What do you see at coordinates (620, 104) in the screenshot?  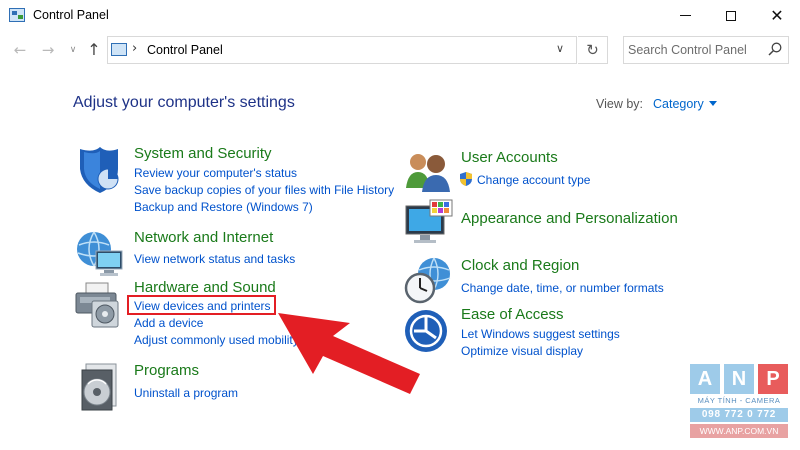 I see `view-by-label: View by:` at bounding box center [620, 104].